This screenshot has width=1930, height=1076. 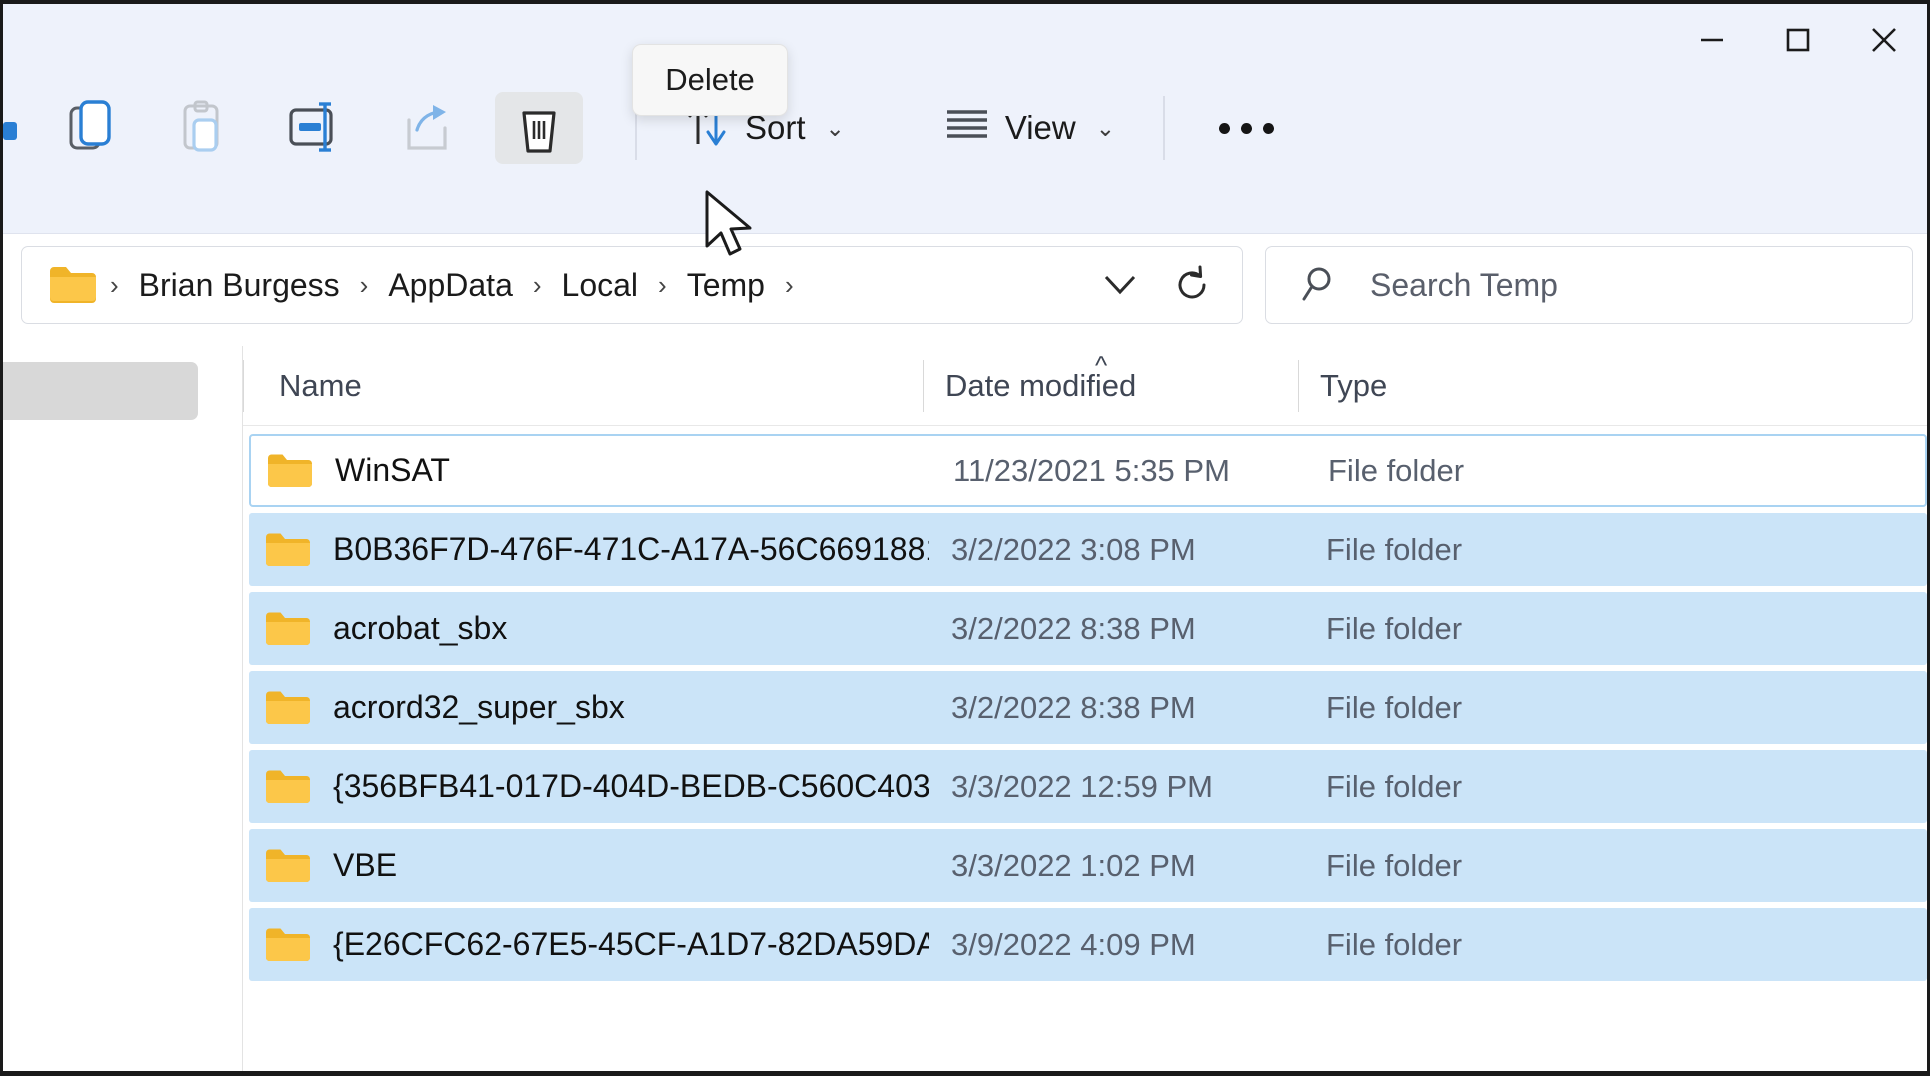 I want to click on paste-icon, so click(x=203, y=128).